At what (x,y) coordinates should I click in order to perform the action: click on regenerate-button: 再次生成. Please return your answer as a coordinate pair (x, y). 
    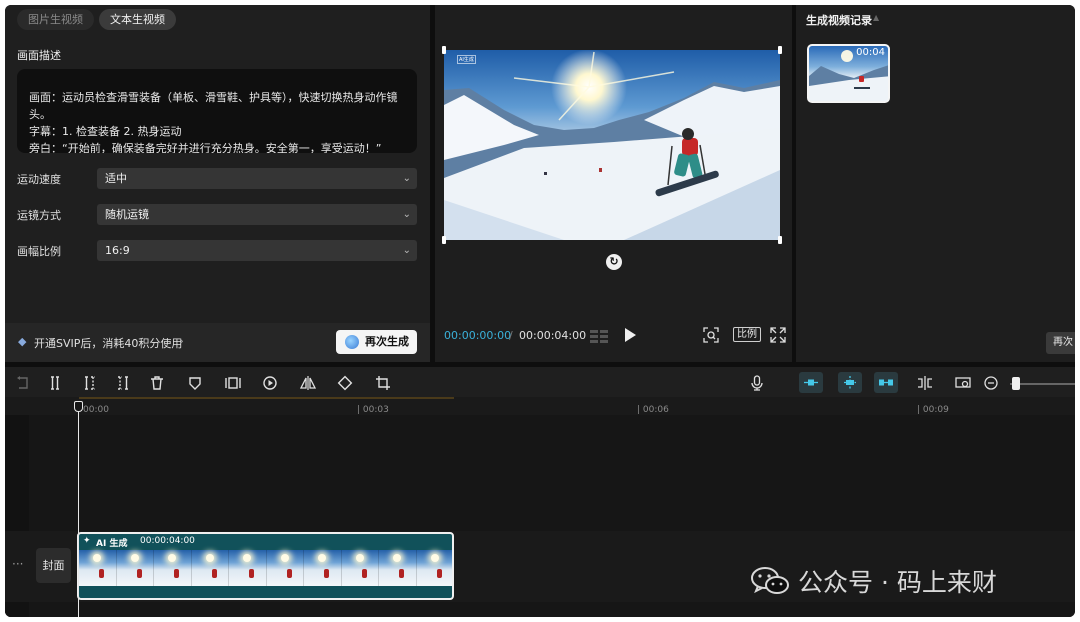
    Looking at the image, I should click on (376, 342).